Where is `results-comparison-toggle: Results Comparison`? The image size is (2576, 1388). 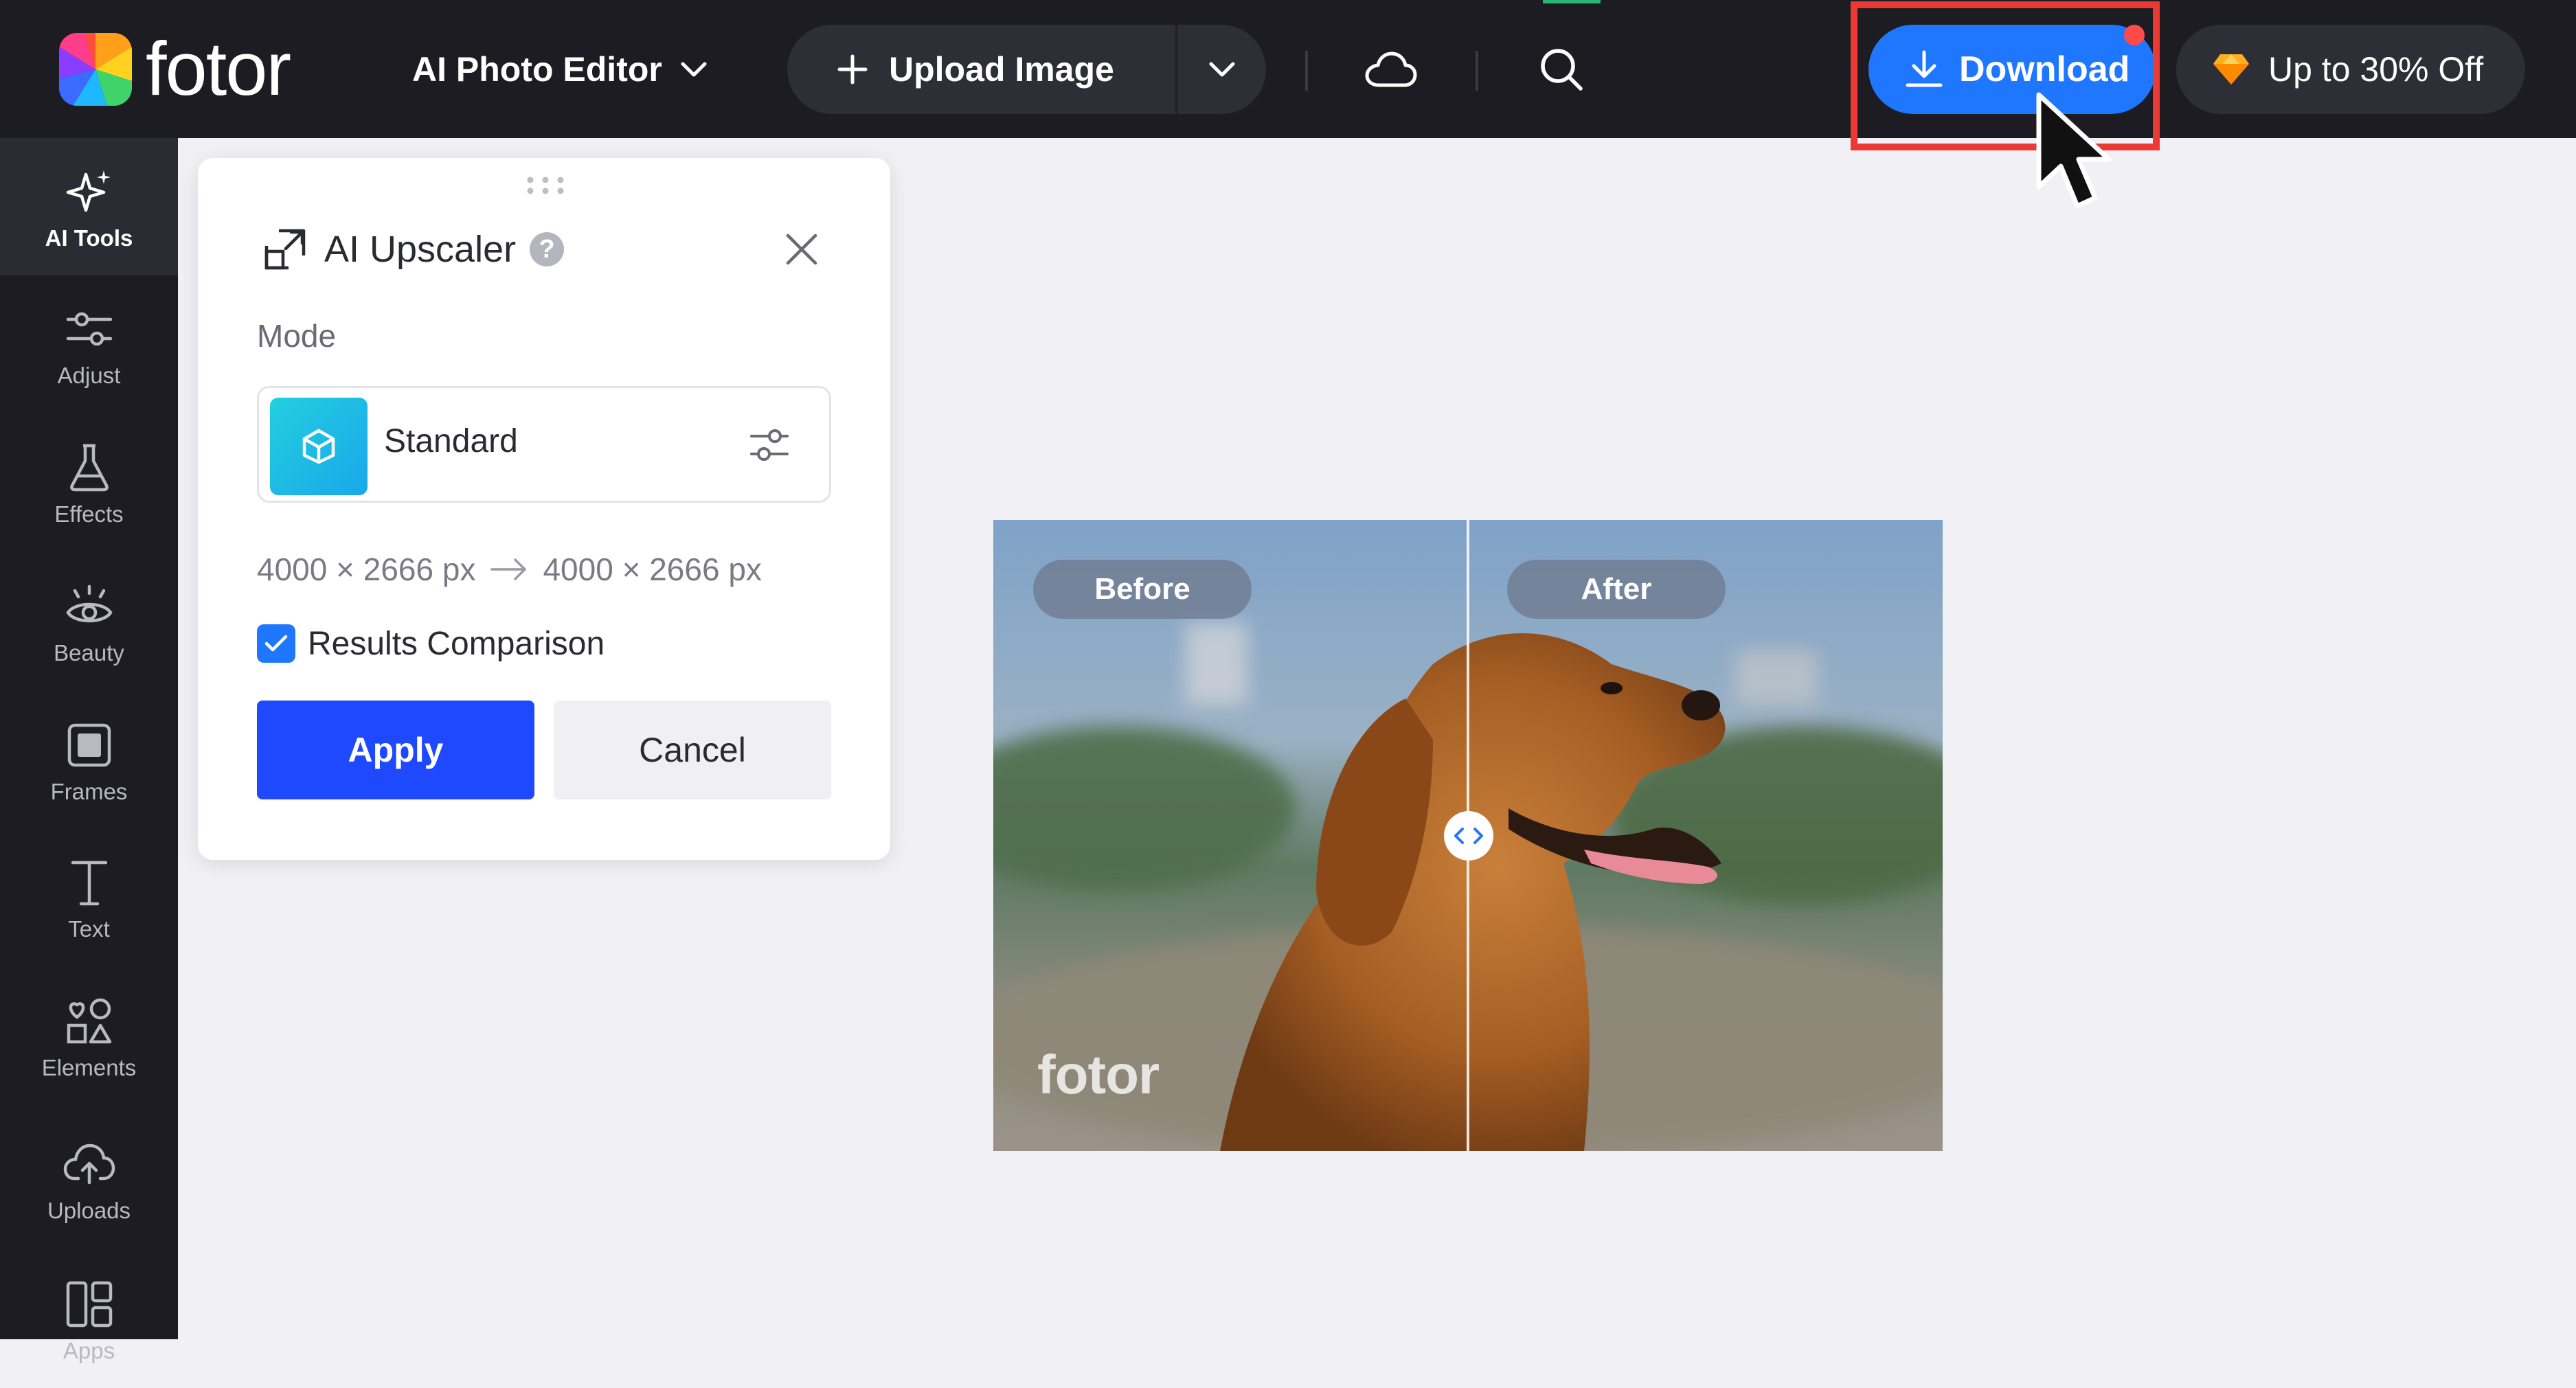
results-comparison-toggle: Results Comparison is located at coordinates (431, 643).